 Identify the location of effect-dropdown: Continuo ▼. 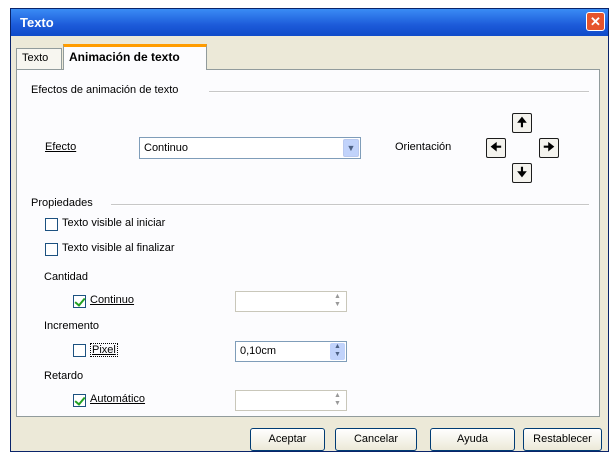
(250, 148).